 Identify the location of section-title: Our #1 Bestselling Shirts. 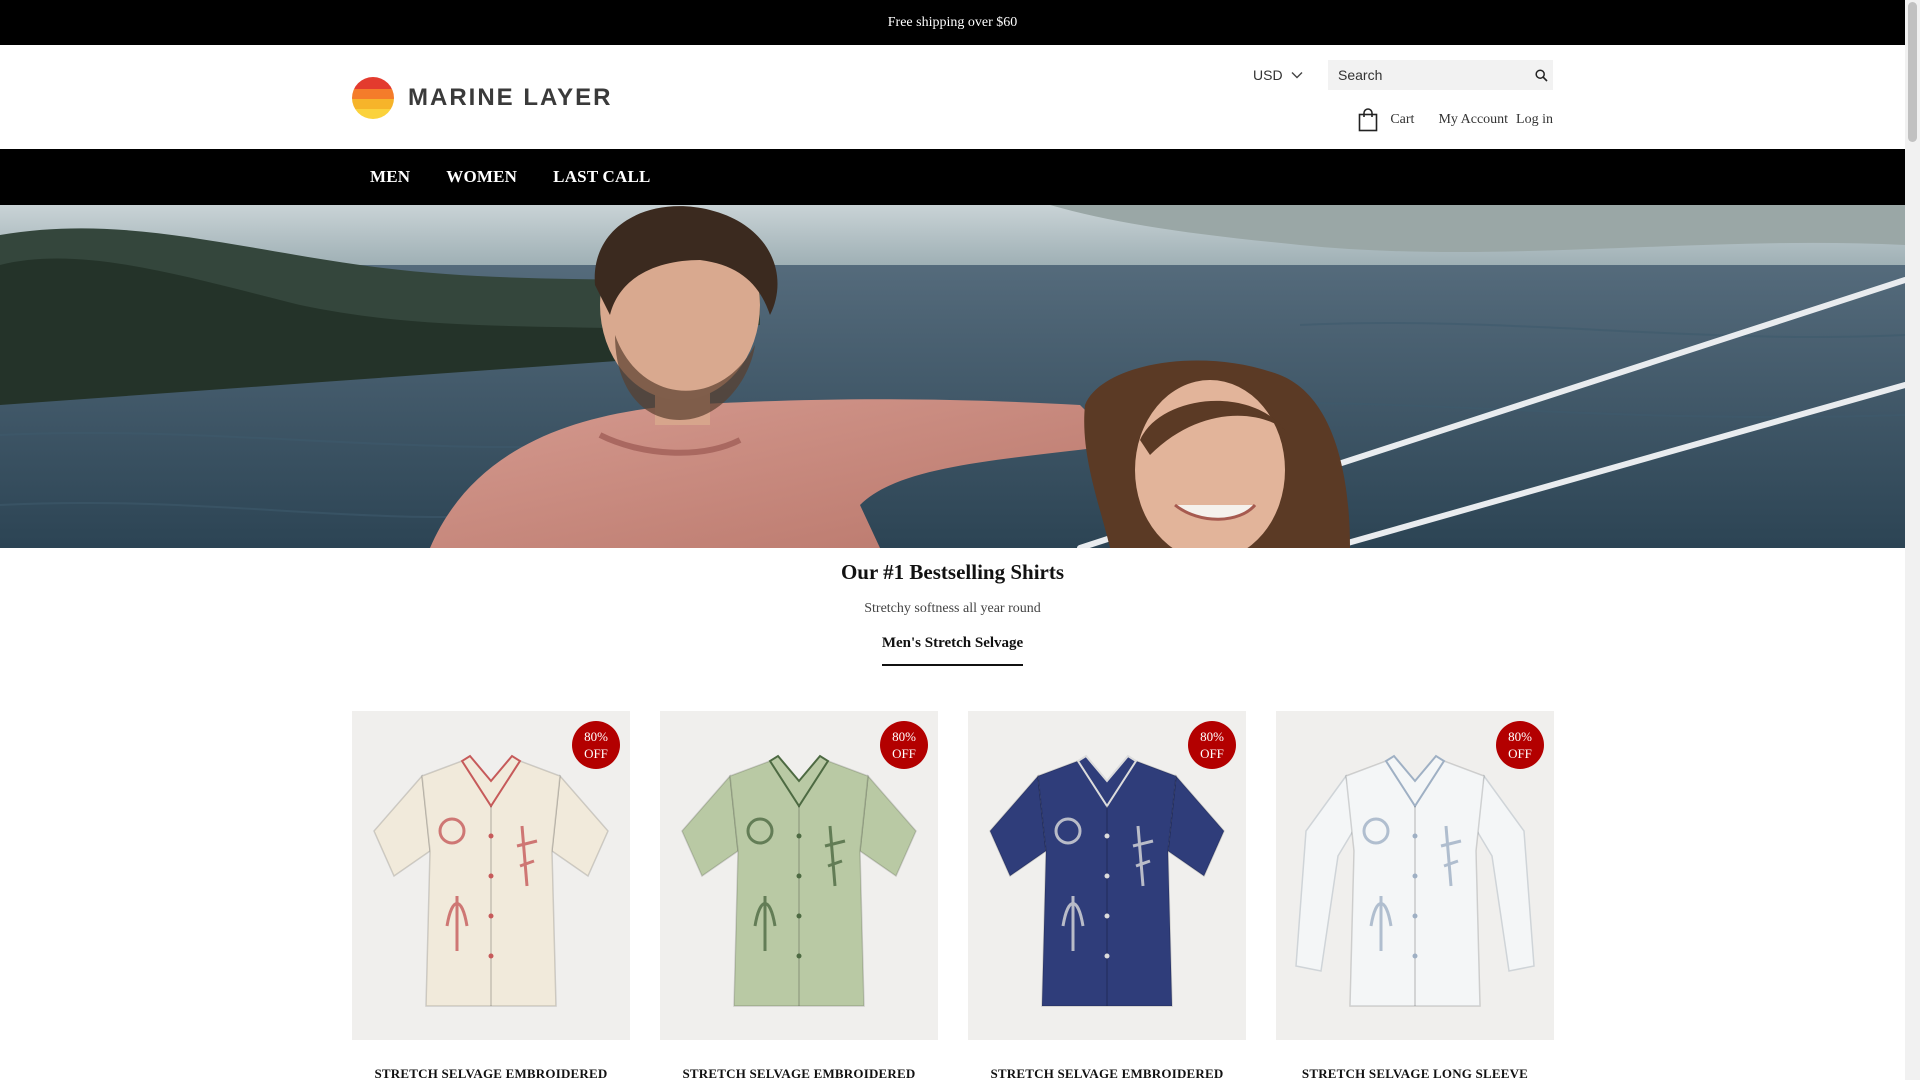
(952, 572).